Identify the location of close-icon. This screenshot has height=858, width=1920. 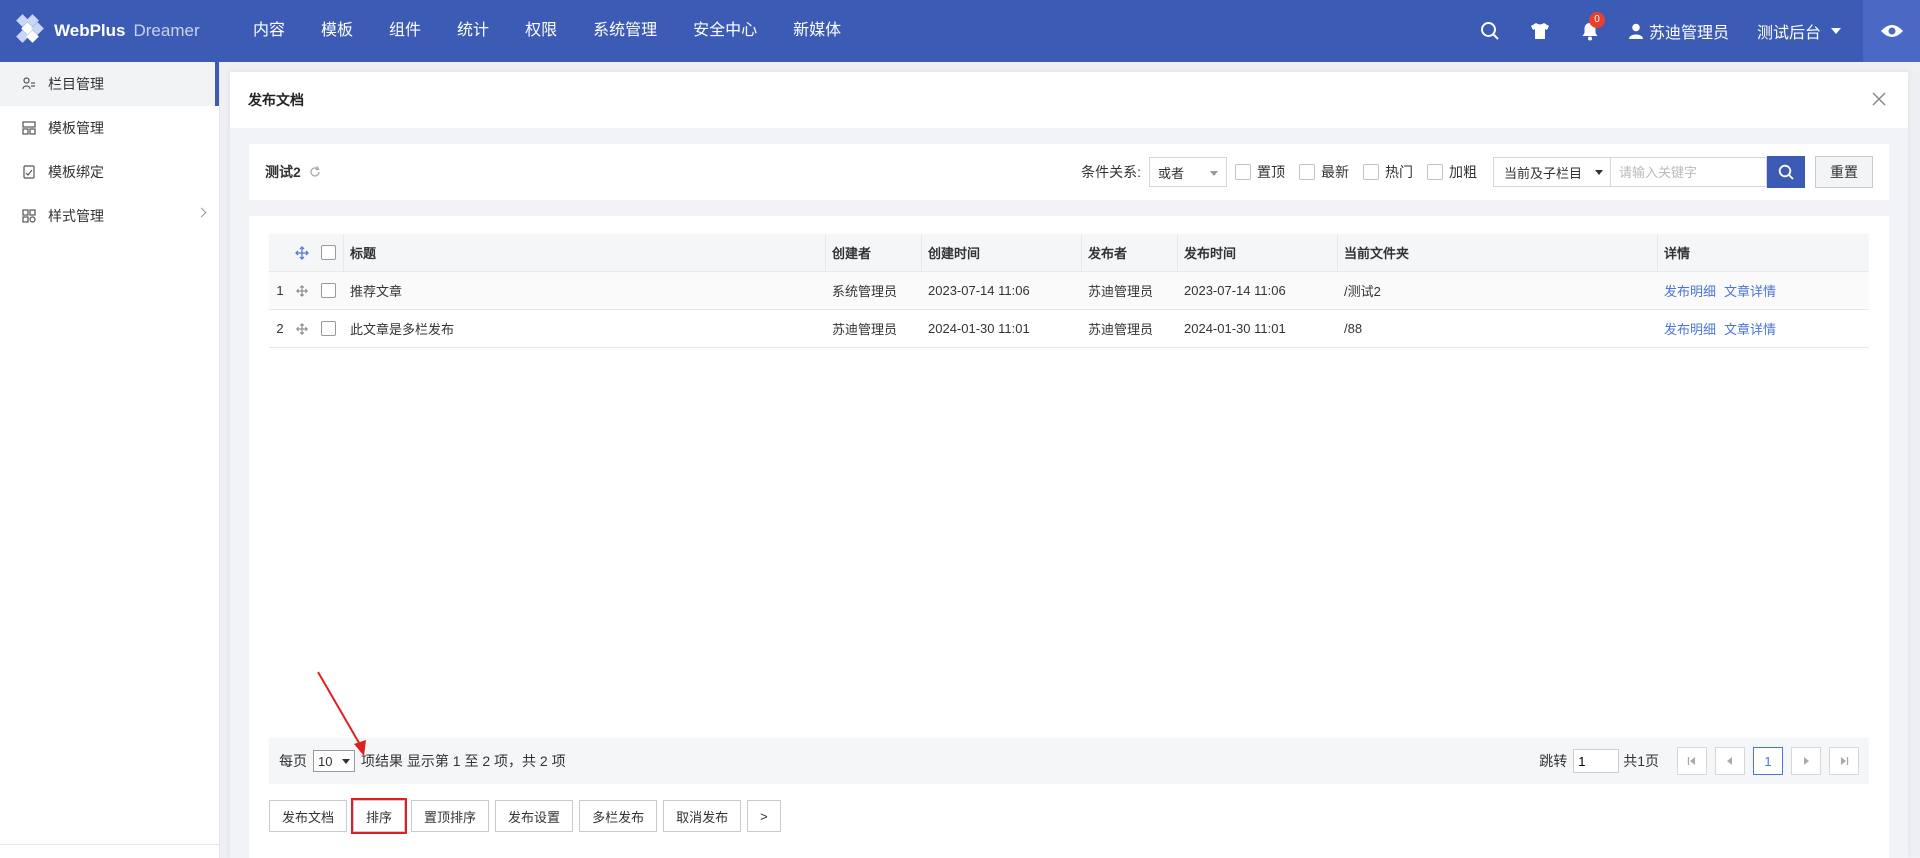
(1879, 99).